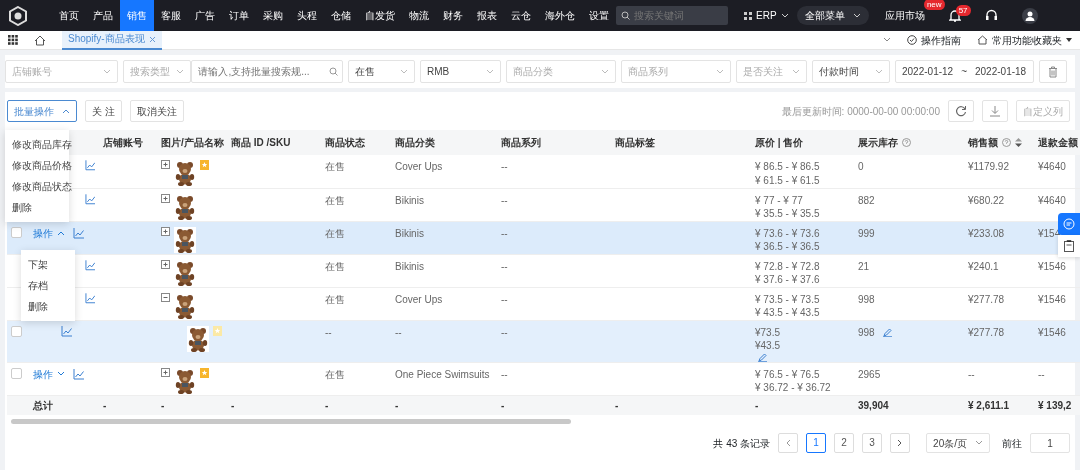 This screenshot has width=1080, height=470. I want to click on select-field: RMB, so click(460, 71).